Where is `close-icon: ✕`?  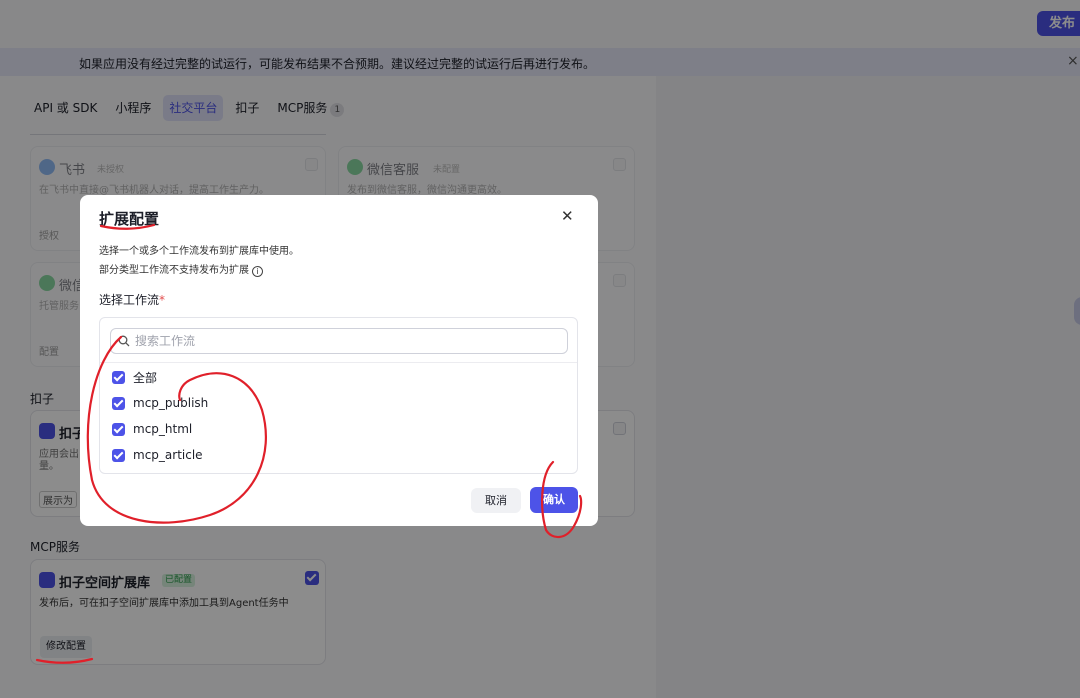
close-icon: ✕ is located at coordinates (567, 216).